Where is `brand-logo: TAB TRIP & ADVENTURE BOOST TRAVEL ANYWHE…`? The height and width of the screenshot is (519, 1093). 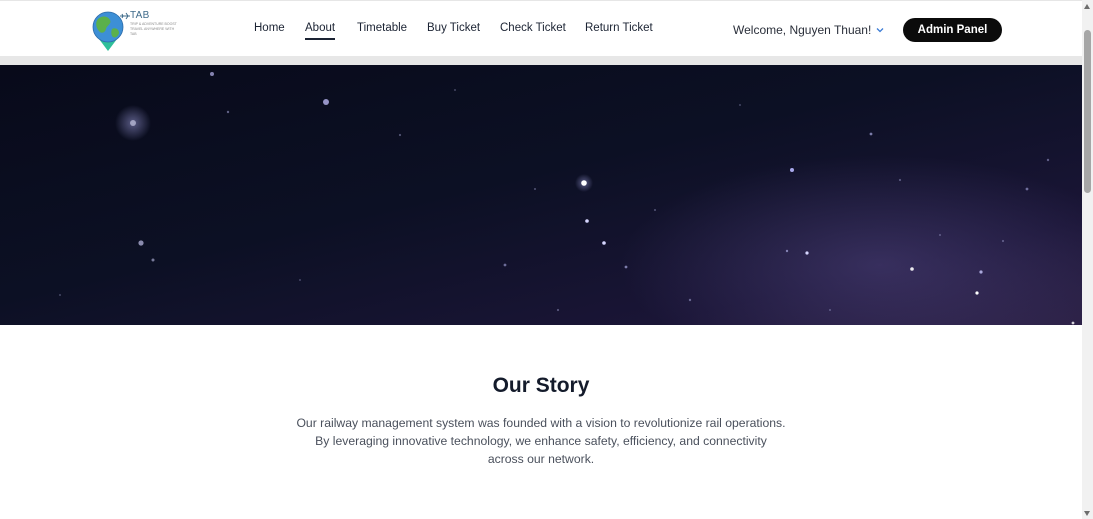
brand-logo: TAB TRIP & ADVENTURE BOOST TRAVEL ANYWHE… is located at coordinates (135, 30).